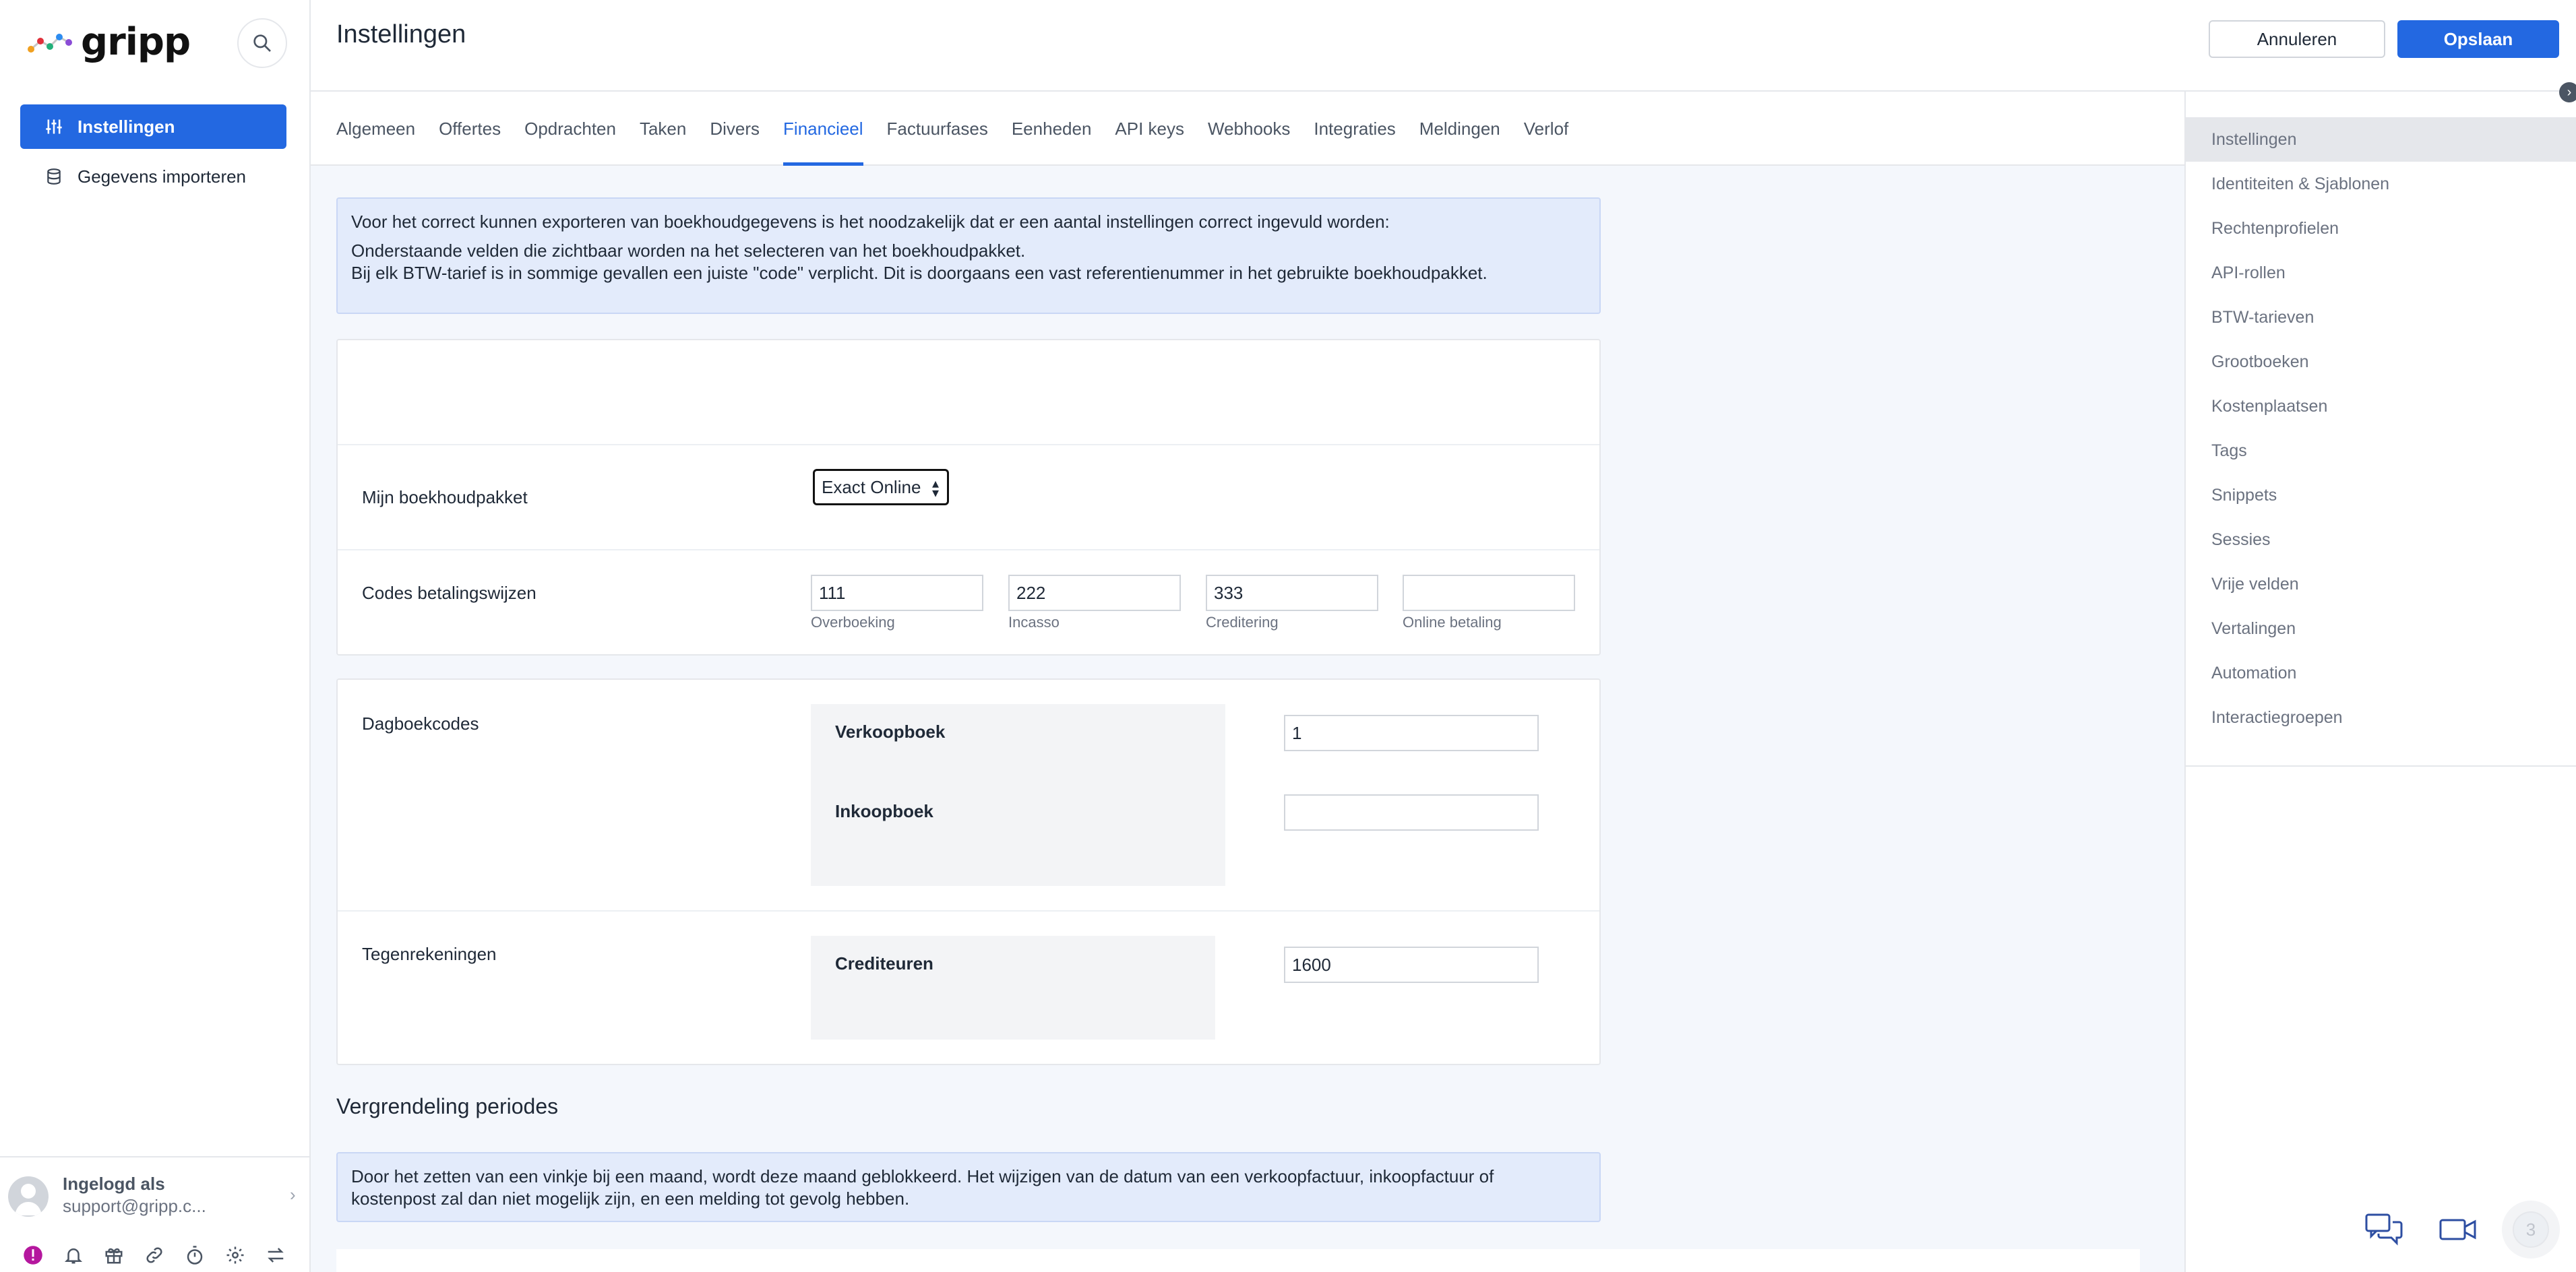 Image resolution: width=2576 pixels, height=1272 pixels. I want to click on tab-eenheden: Eenheden, so click(1052, 129).